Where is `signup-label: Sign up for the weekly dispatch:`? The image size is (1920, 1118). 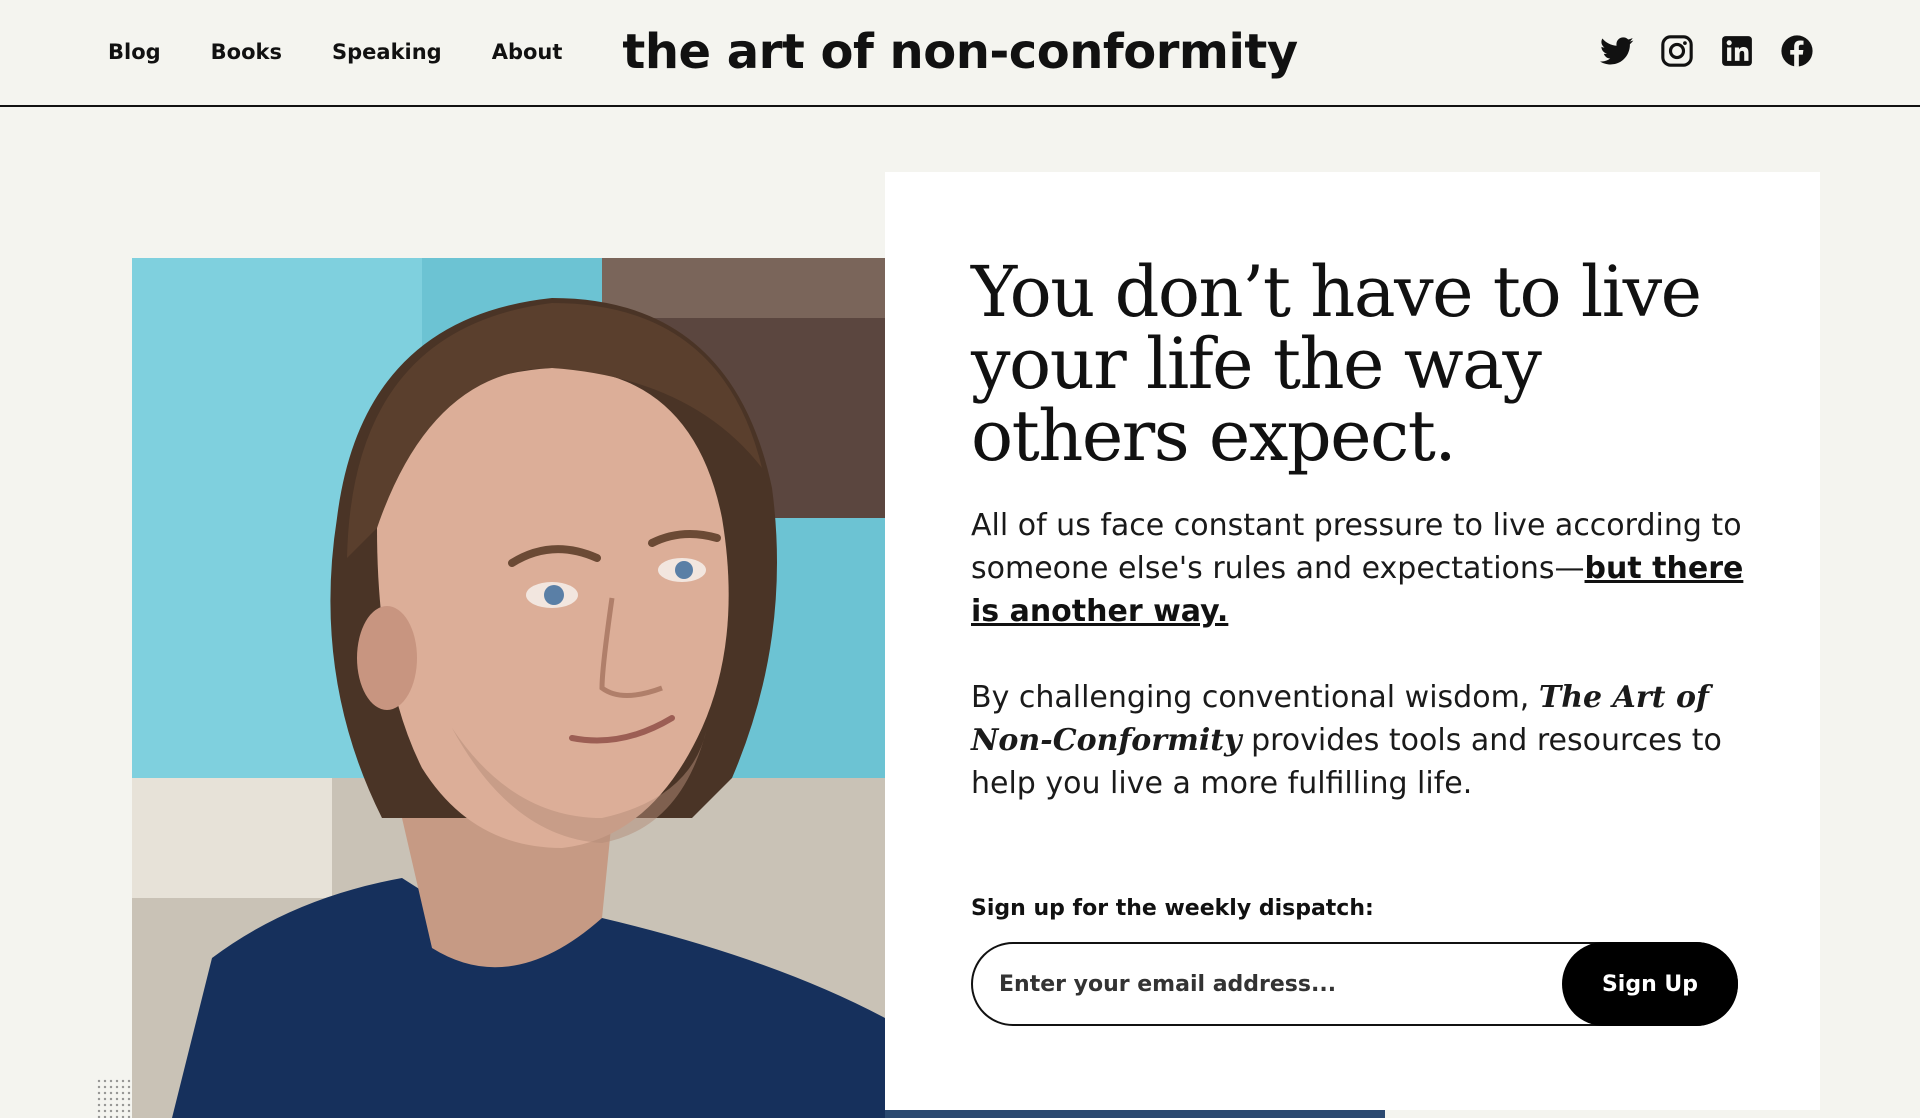 signup-label: Sign up for the weekly dispatch: is located at coordinates (1172, 908).